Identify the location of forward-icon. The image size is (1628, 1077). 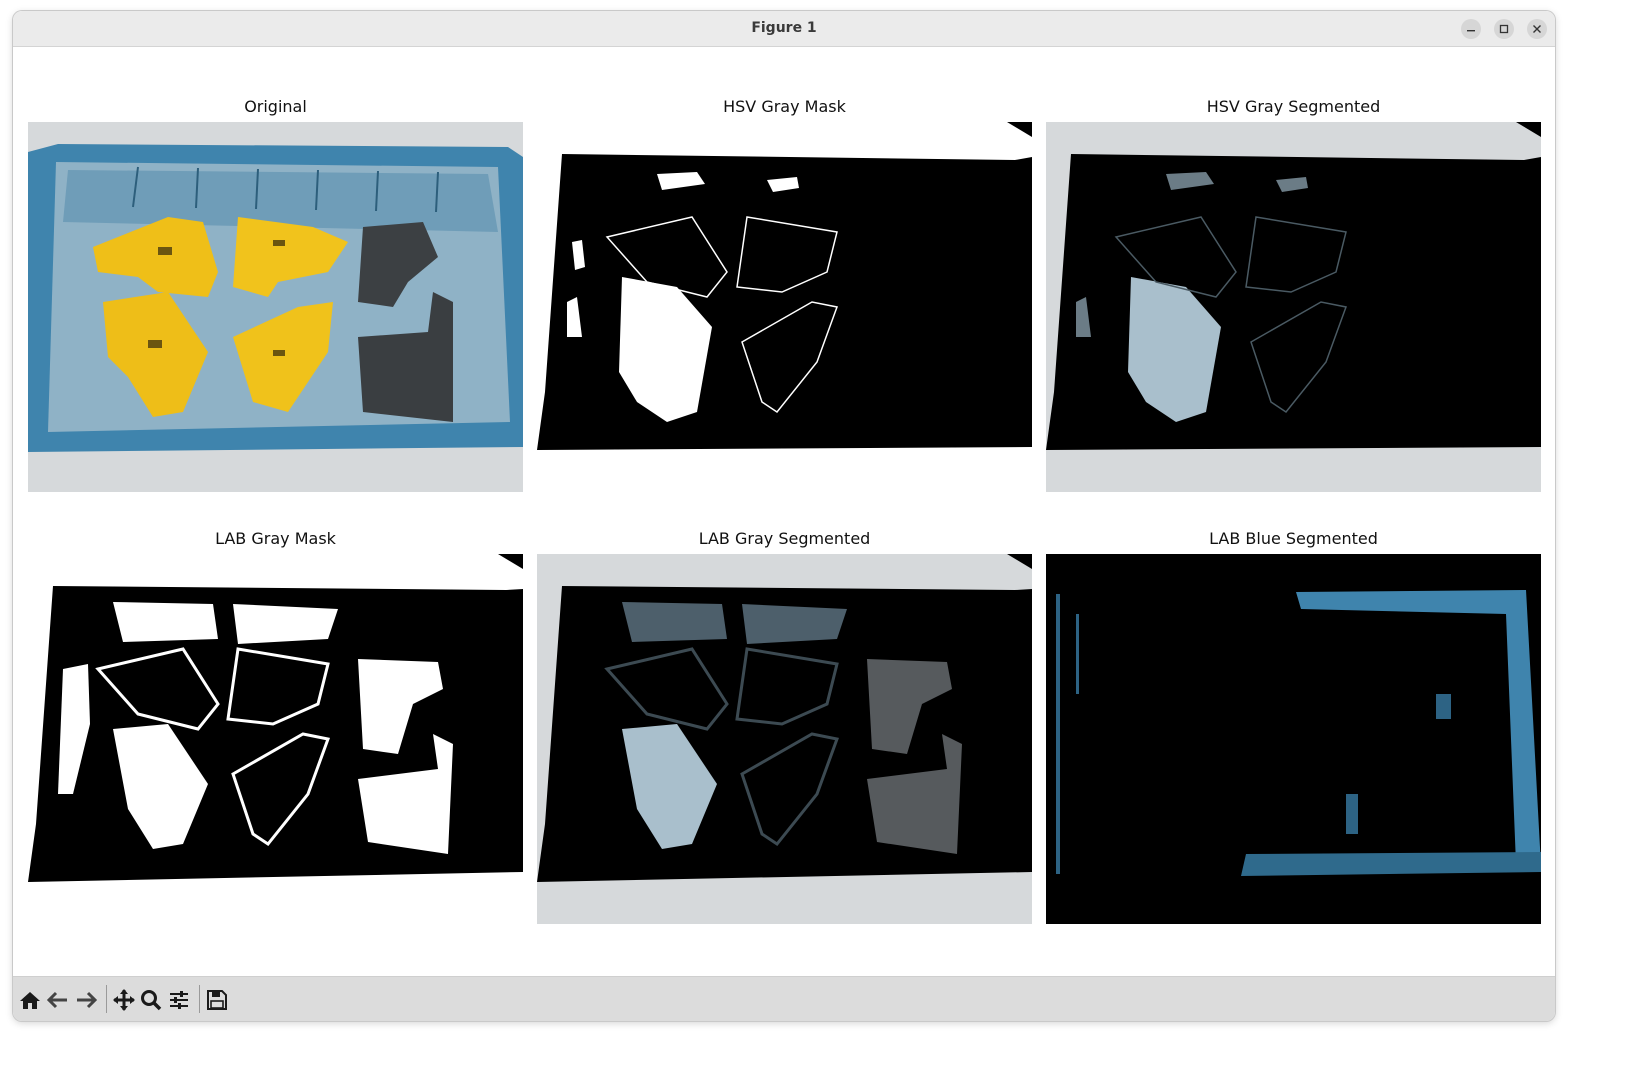
(87, 1000).